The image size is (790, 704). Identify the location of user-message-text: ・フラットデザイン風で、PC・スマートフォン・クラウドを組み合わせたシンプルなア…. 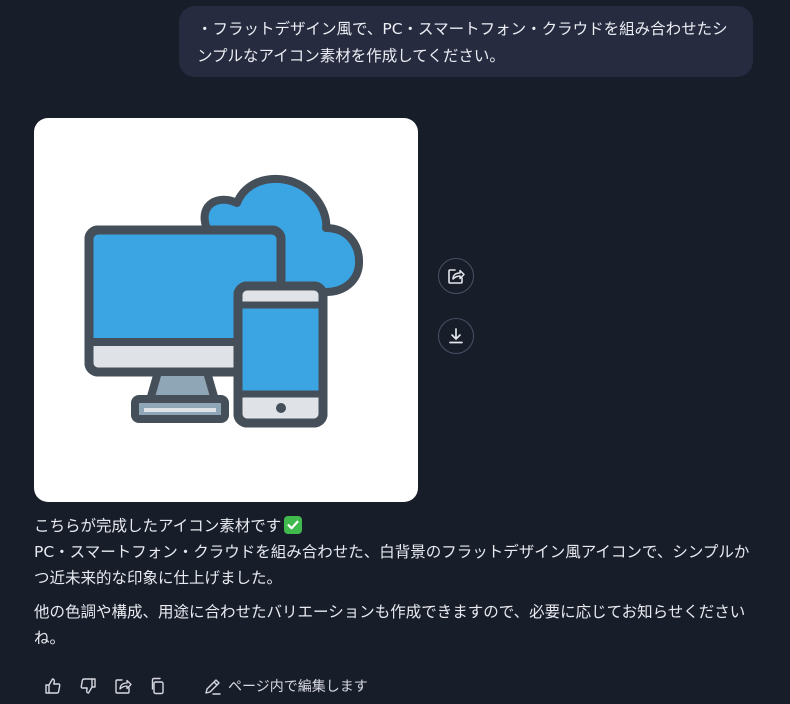
(462, 42).